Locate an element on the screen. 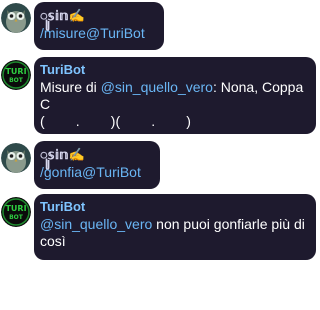 The image size is (320, 310). message-text-prefix: Misure di is located at coordinates (70, 87).